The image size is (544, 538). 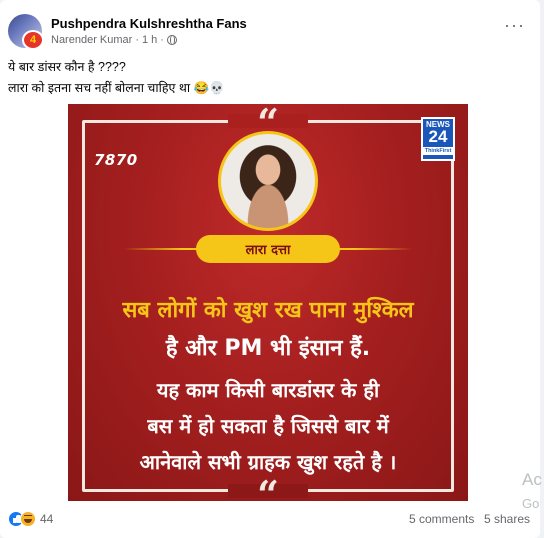 What do you see at coordinates (514, 25) in the screenshot?
I see `more-icon: ···` at bounding box center [514, 25].